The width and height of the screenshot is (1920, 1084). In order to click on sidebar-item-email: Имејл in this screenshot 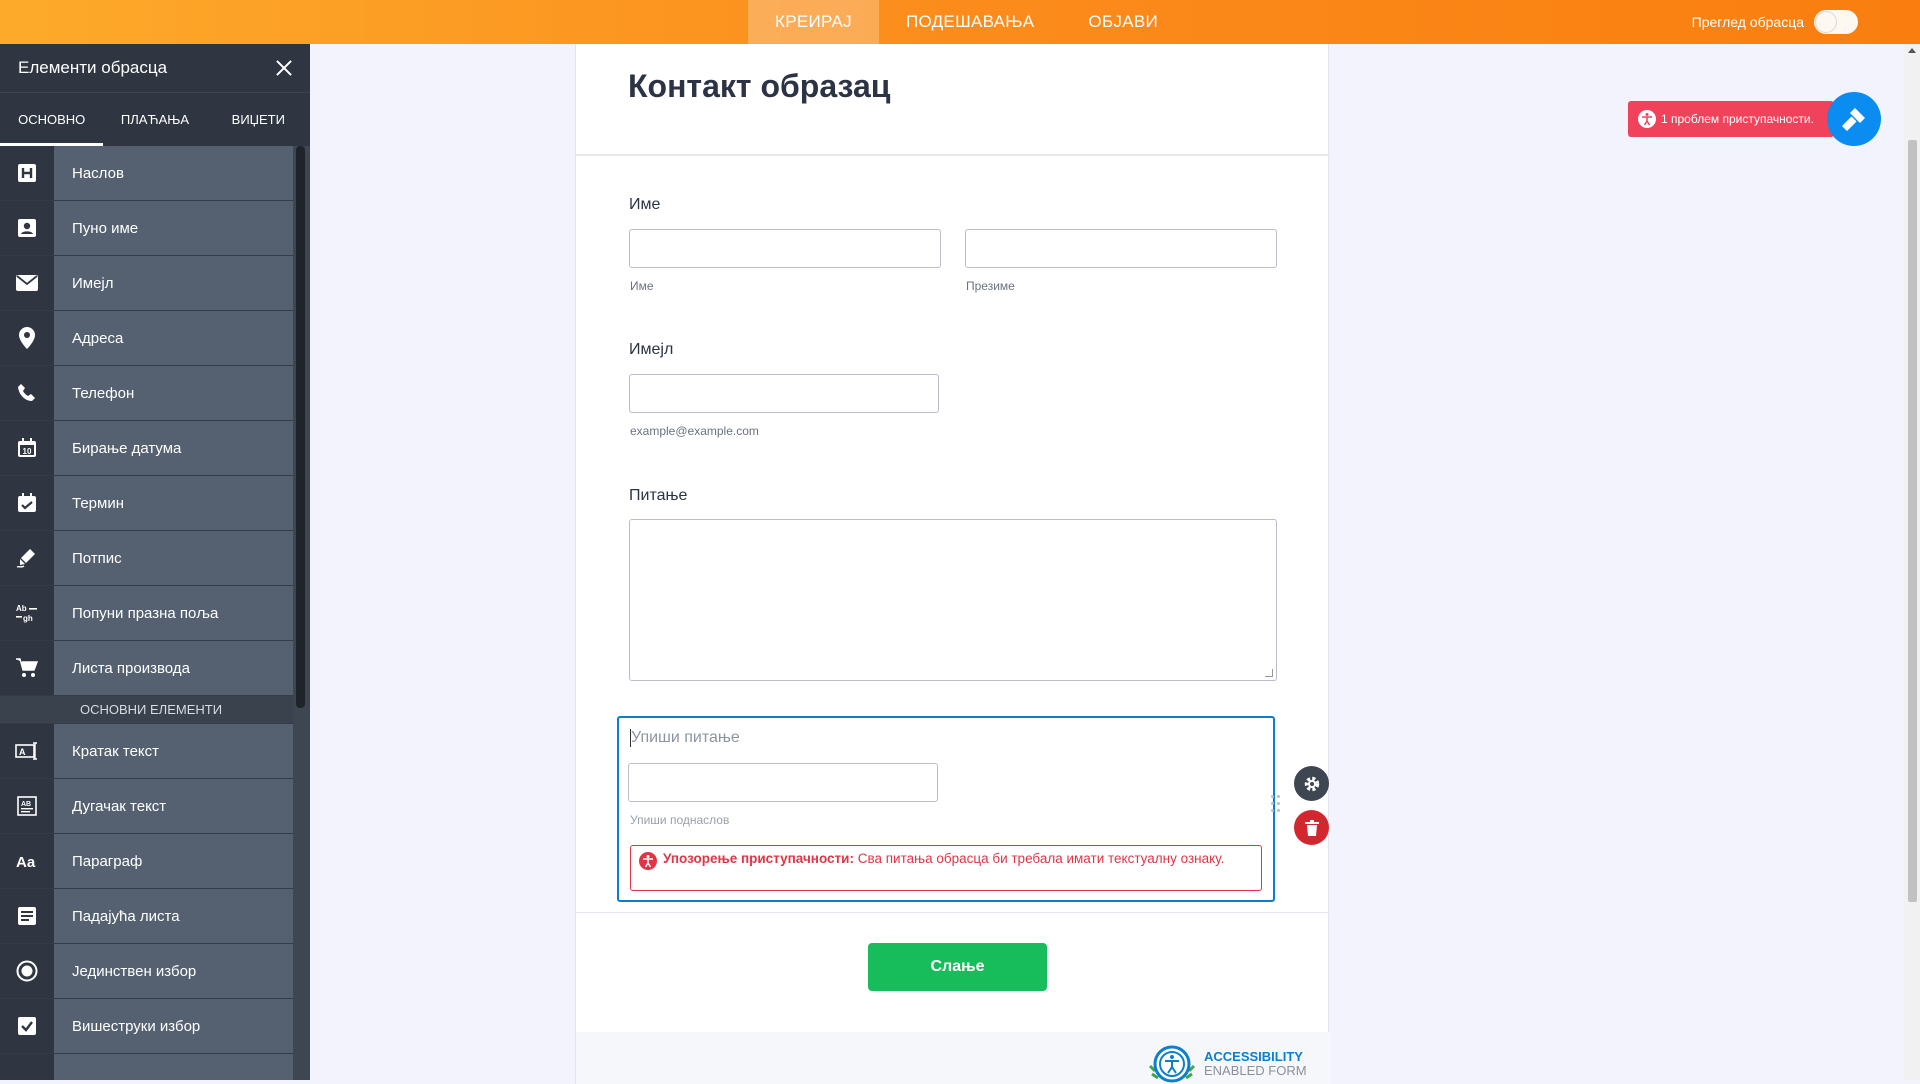, I will do `click(146, 283)`.